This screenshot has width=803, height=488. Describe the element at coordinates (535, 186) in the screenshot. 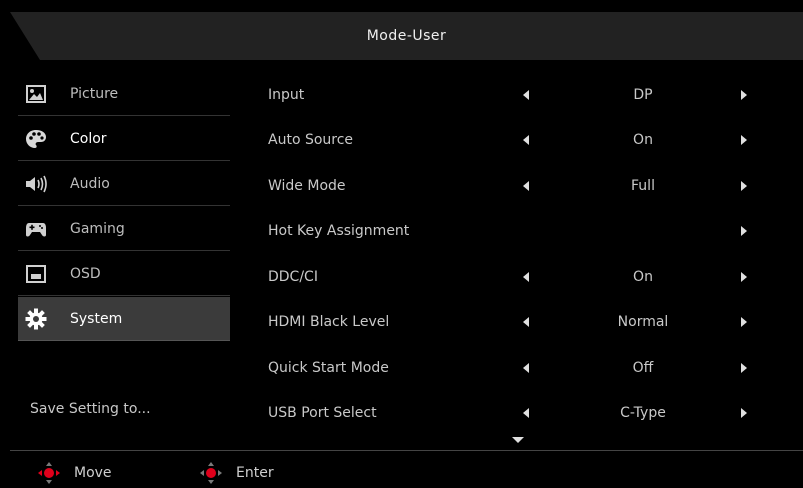

I see `setting-row-wide-mode: Wide Mode Full` at that location.